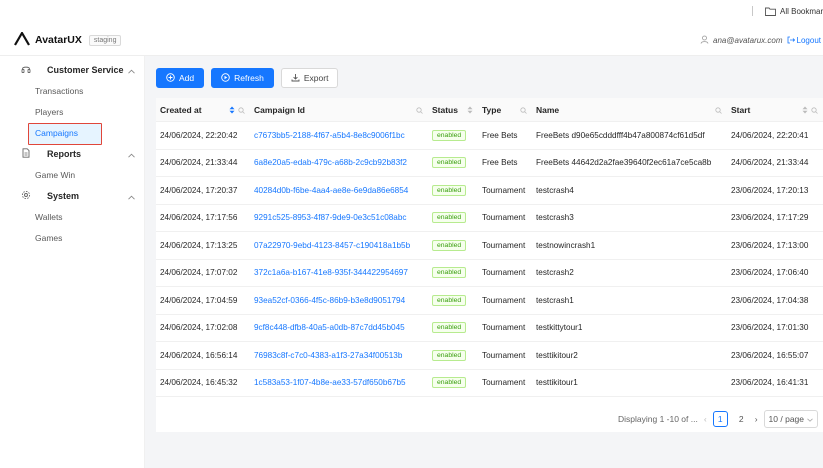  I want to click on cell-start: 23/06/2024, 17:13:00, so click(770, 245).